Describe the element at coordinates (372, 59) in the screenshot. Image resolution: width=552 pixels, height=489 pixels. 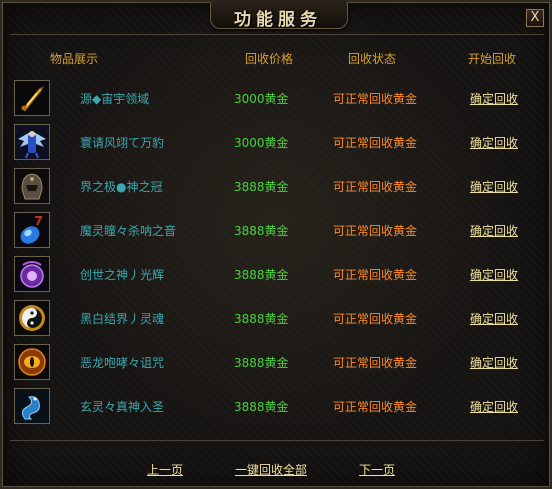
I see `header-status: 回收状态` at that location.